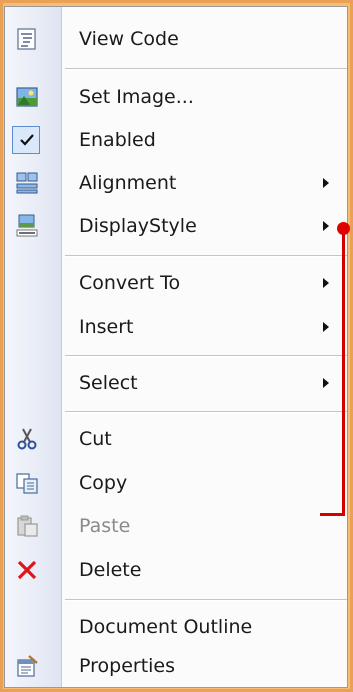 The image size is (353, 692). I want to click on menu-item-properties: Properties, so click(176, 665).